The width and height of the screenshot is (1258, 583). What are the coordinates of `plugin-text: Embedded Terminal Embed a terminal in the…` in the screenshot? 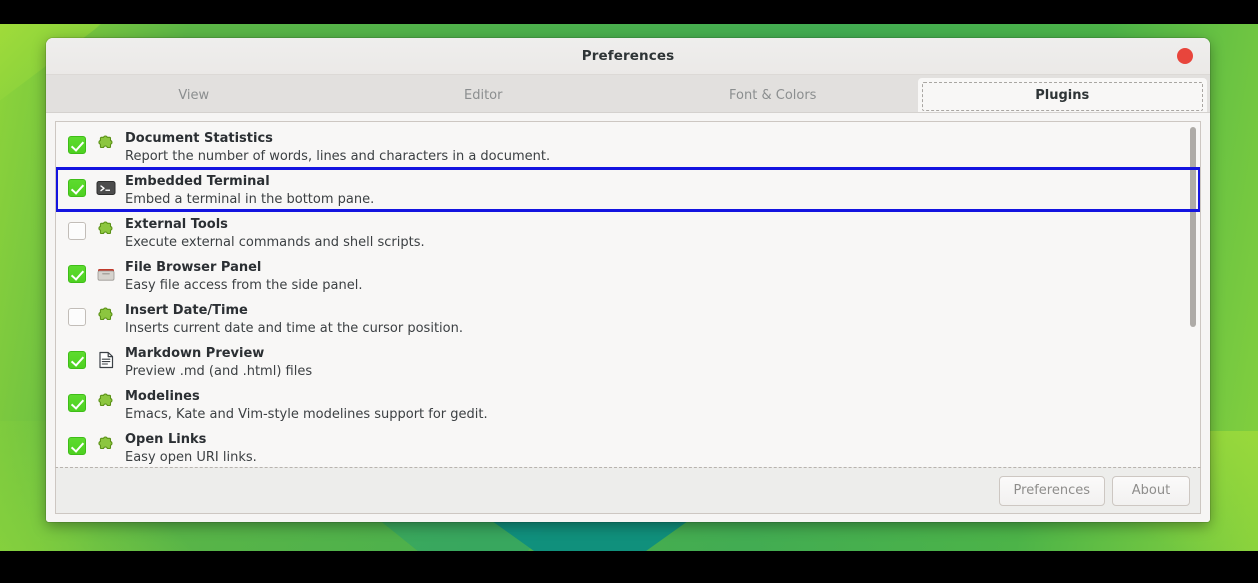 It's located at (249, 189).